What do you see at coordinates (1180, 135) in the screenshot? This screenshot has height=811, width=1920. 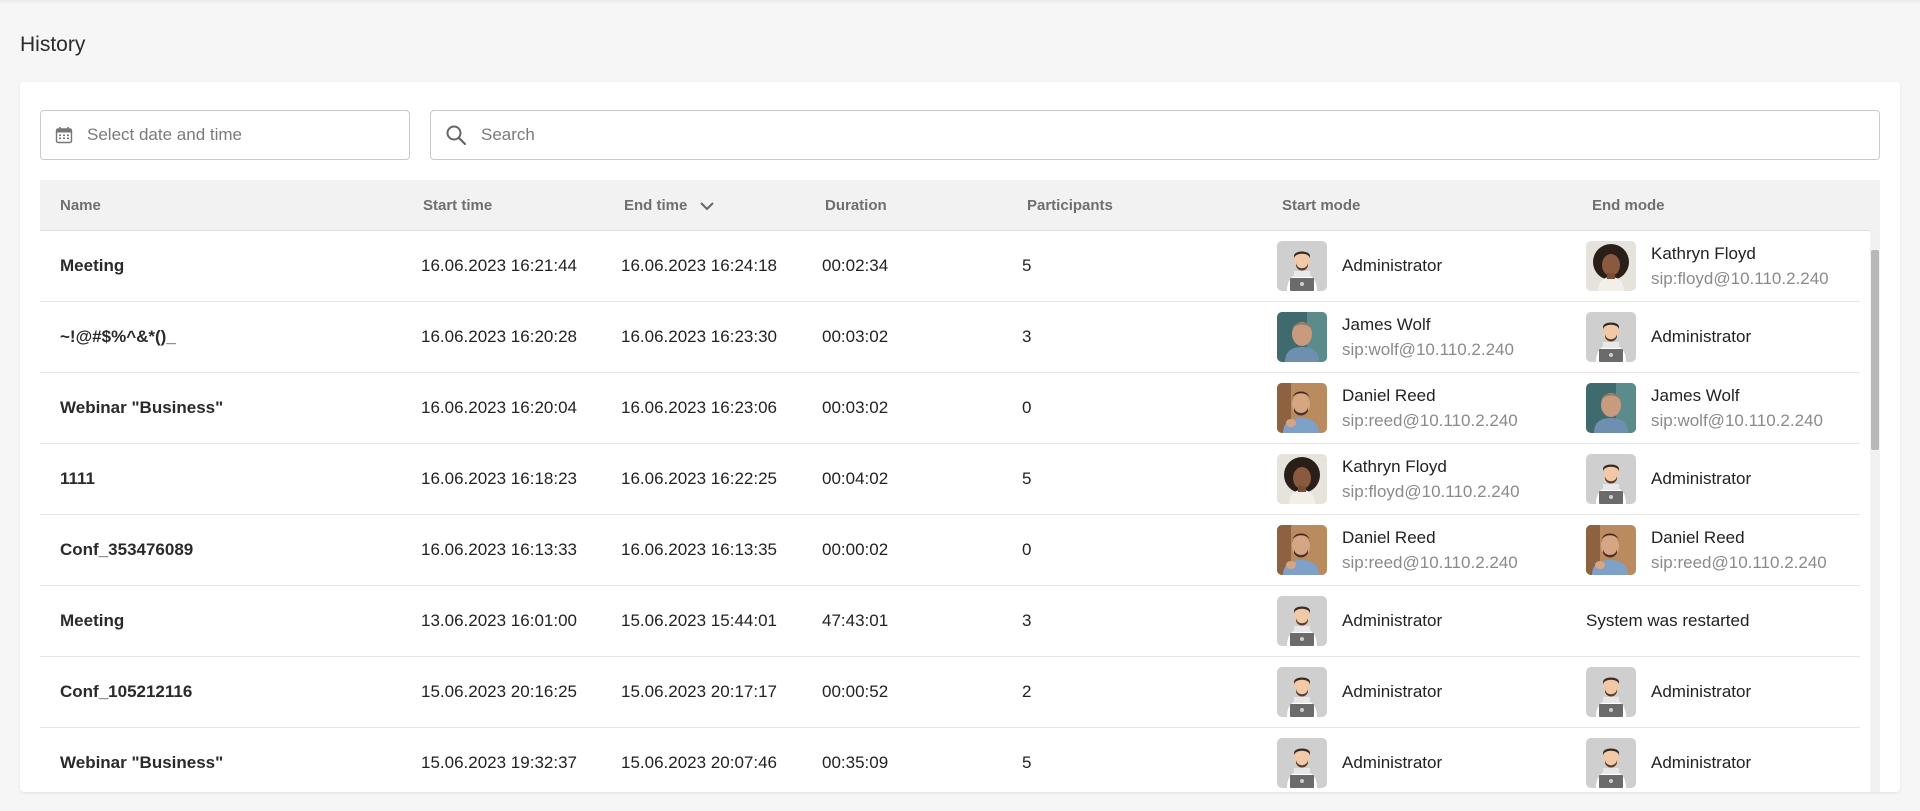 I see `search-input` at bounding box center [1180, 135].